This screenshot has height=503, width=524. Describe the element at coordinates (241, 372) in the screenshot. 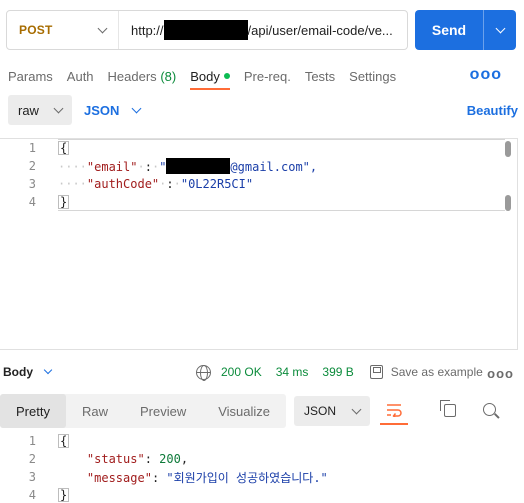

I see `status-code: 200 OK` at that location.